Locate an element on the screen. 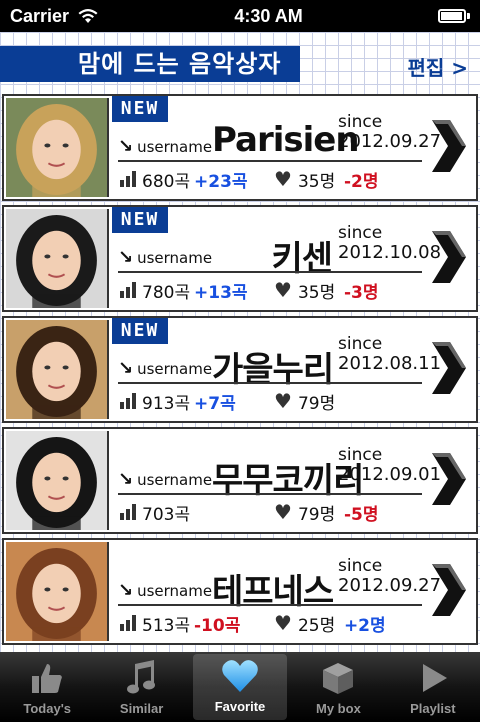 The width and height of the screenshot is (480, 722). tab-similar: Similar is located at coordinates (141, 687).